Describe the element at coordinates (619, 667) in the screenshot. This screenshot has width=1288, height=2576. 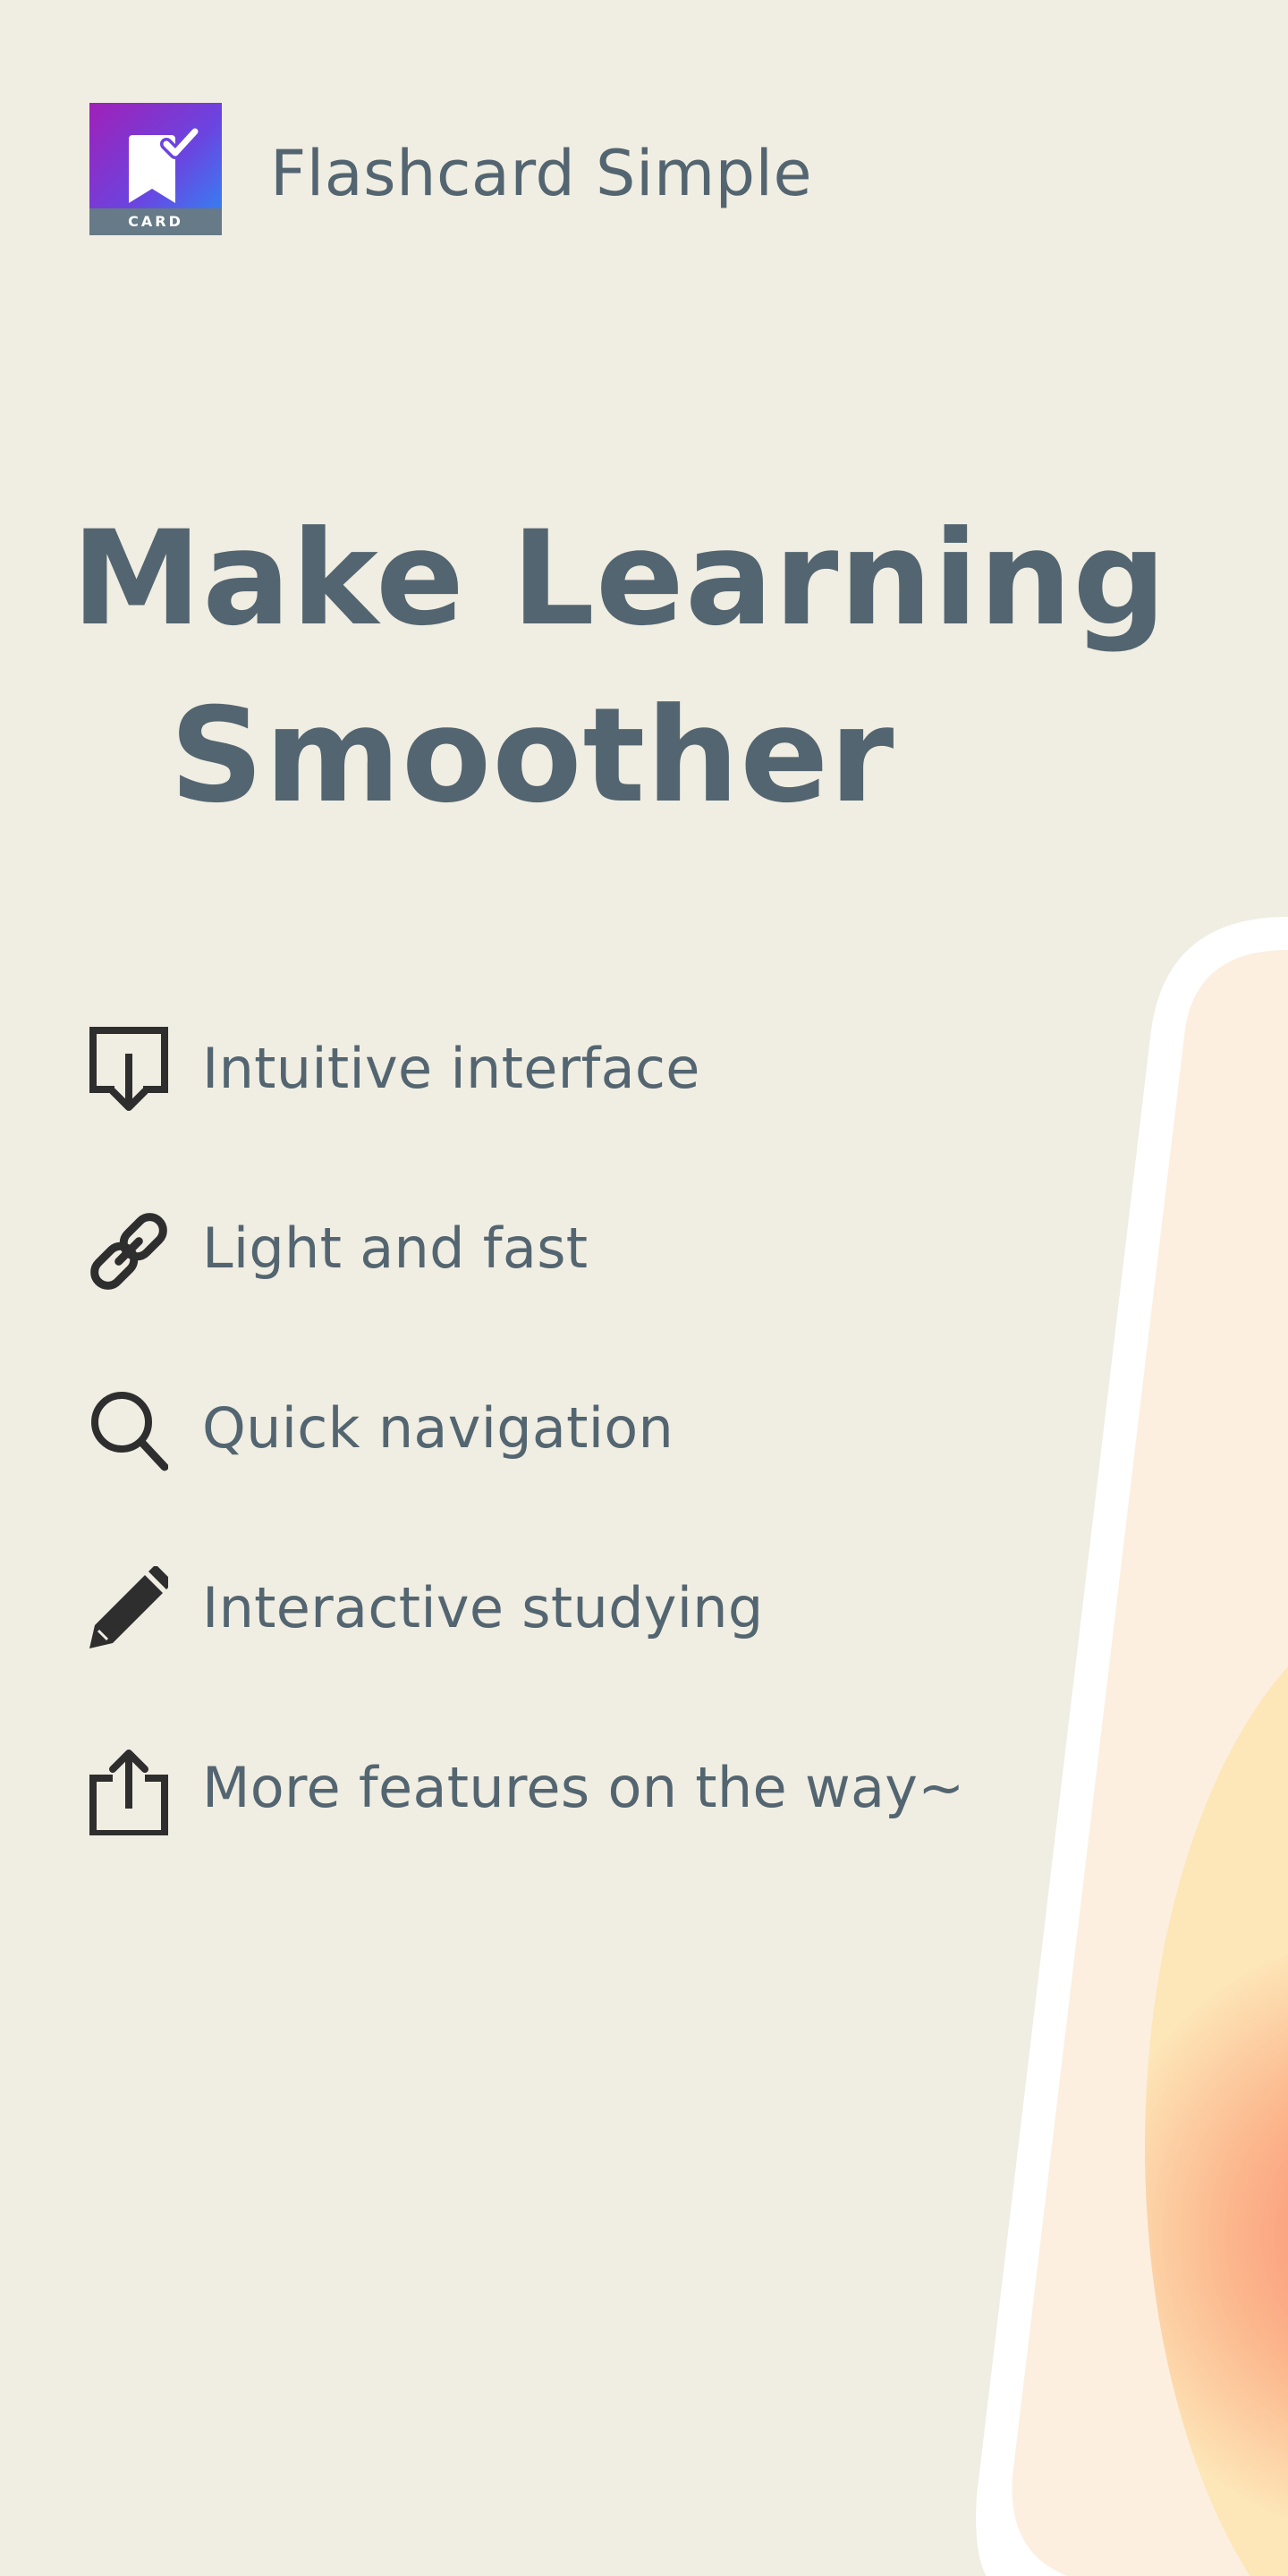
I see `headline: Make Learning Smoother` at that location.